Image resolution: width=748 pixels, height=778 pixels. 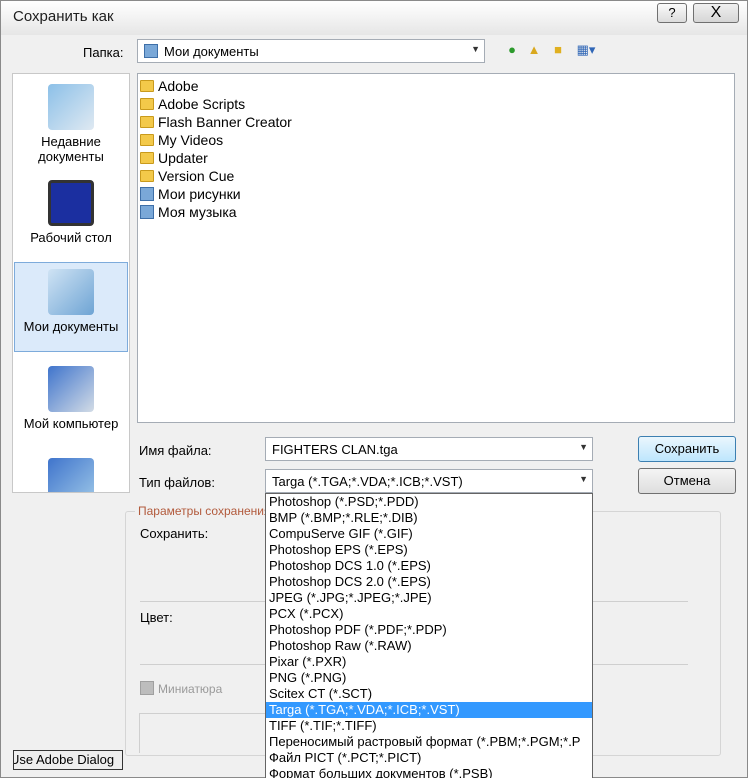 I want to click on save-options-title: Параметры сохранения, so click(x=204, y=511).